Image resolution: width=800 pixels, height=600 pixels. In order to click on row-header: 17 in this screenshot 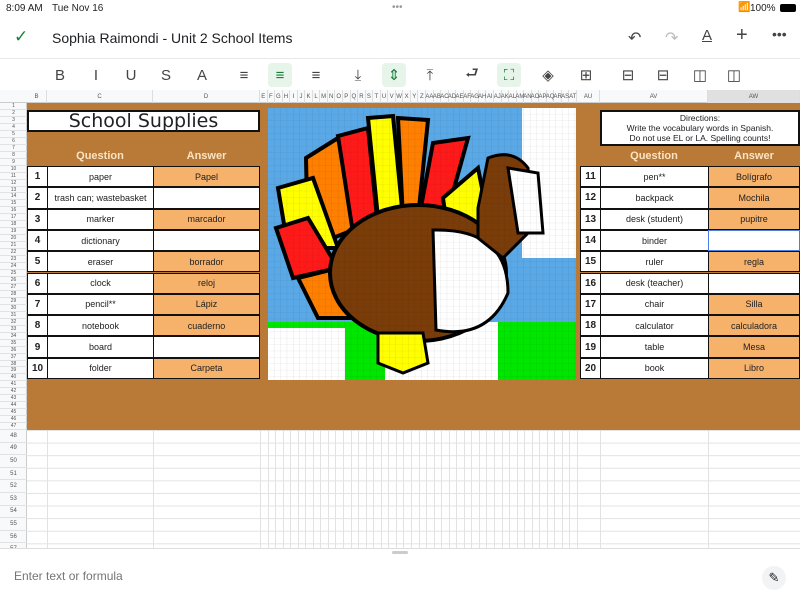, I will do `click(13, 218)`.